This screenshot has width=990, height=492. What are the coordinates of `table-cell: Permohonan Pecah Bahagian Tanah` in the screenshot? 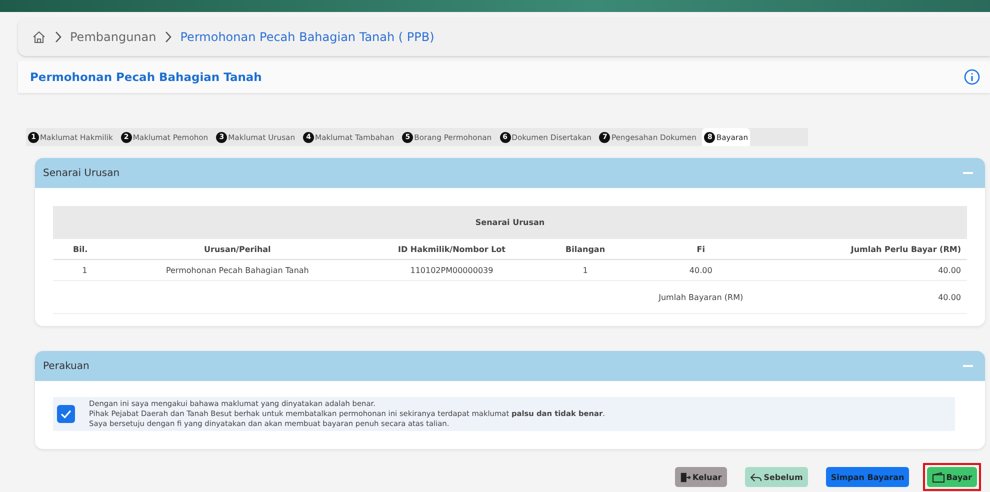 It's located at (237, 270).